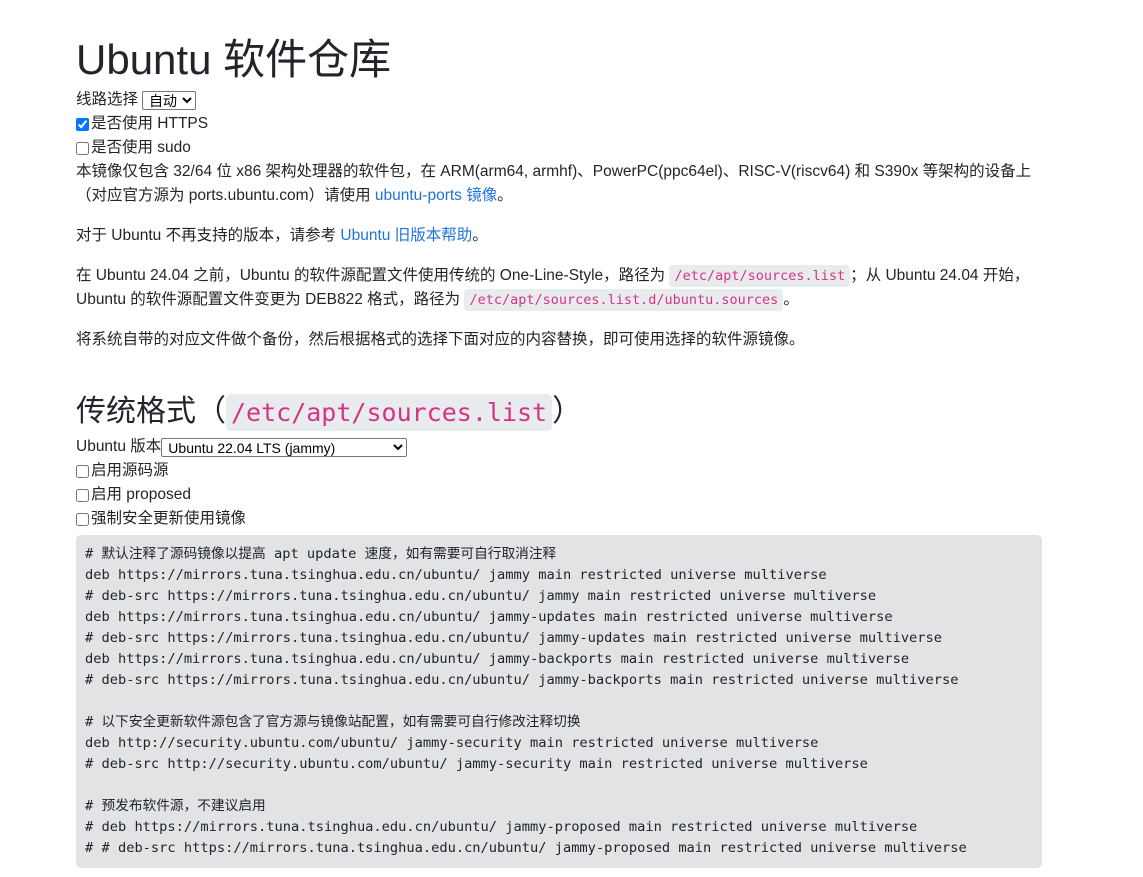  I want to click on code-line: # 以下安全更新软件源包含了官方源与镜像站配置，如有需要可自行修改注释切换, so click(333, 722).